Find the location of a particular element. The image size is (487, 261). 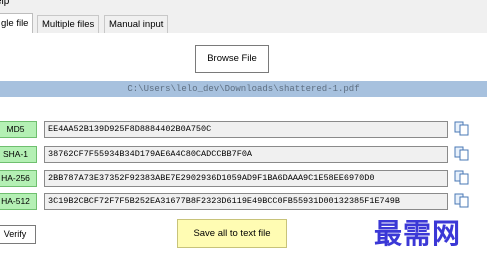

save-all-button: Save all to text file is located at coordinates (232, 233).